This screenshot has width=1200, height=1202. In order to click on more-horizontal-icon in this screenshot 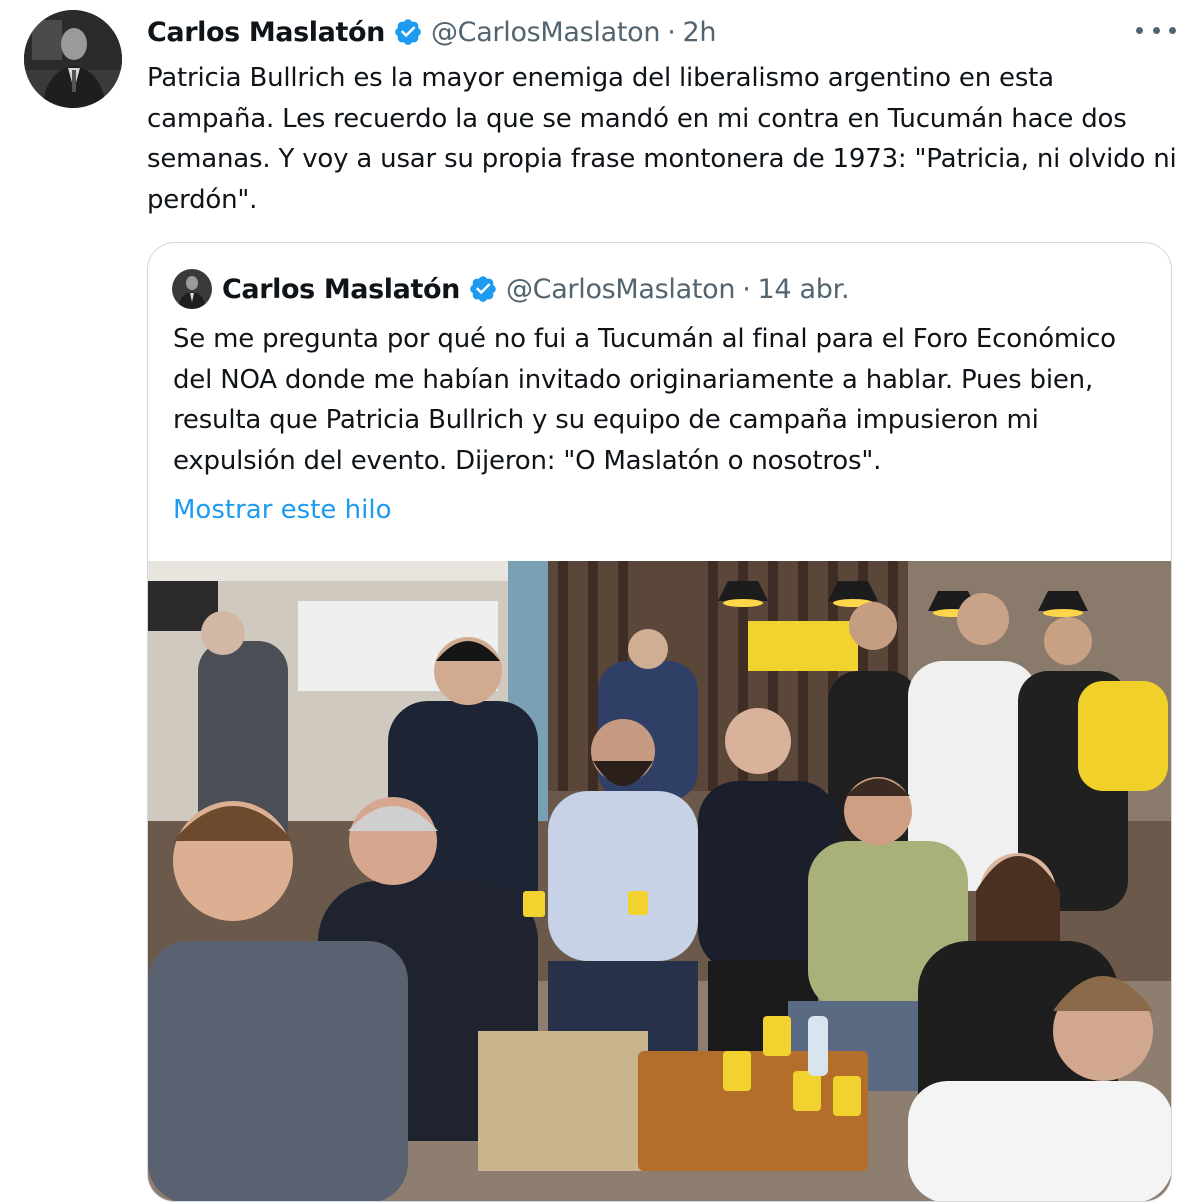, I will do `click(1139, 30)`.